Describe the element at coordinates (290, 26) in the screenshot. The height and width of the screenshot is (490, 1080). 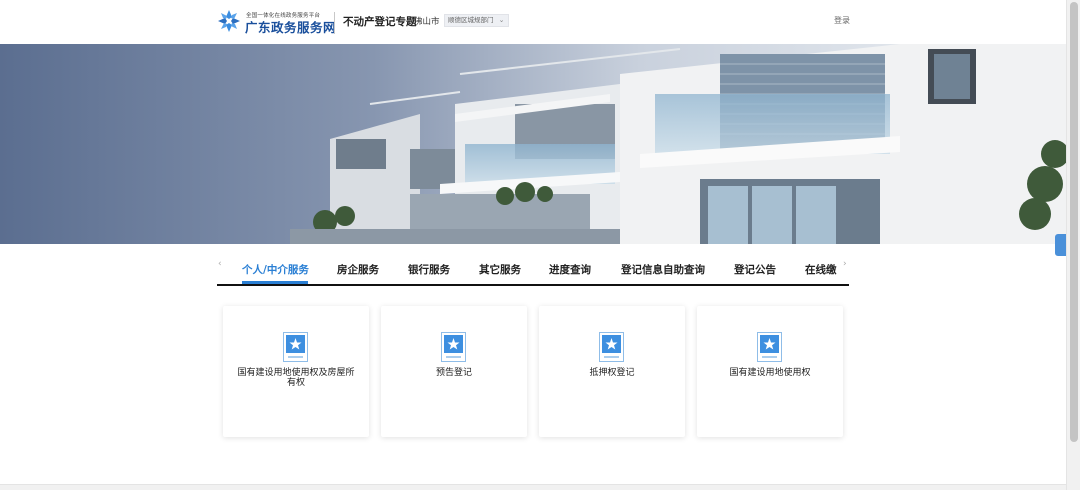
I see `brand-title: 广东政务服务网` at that location.